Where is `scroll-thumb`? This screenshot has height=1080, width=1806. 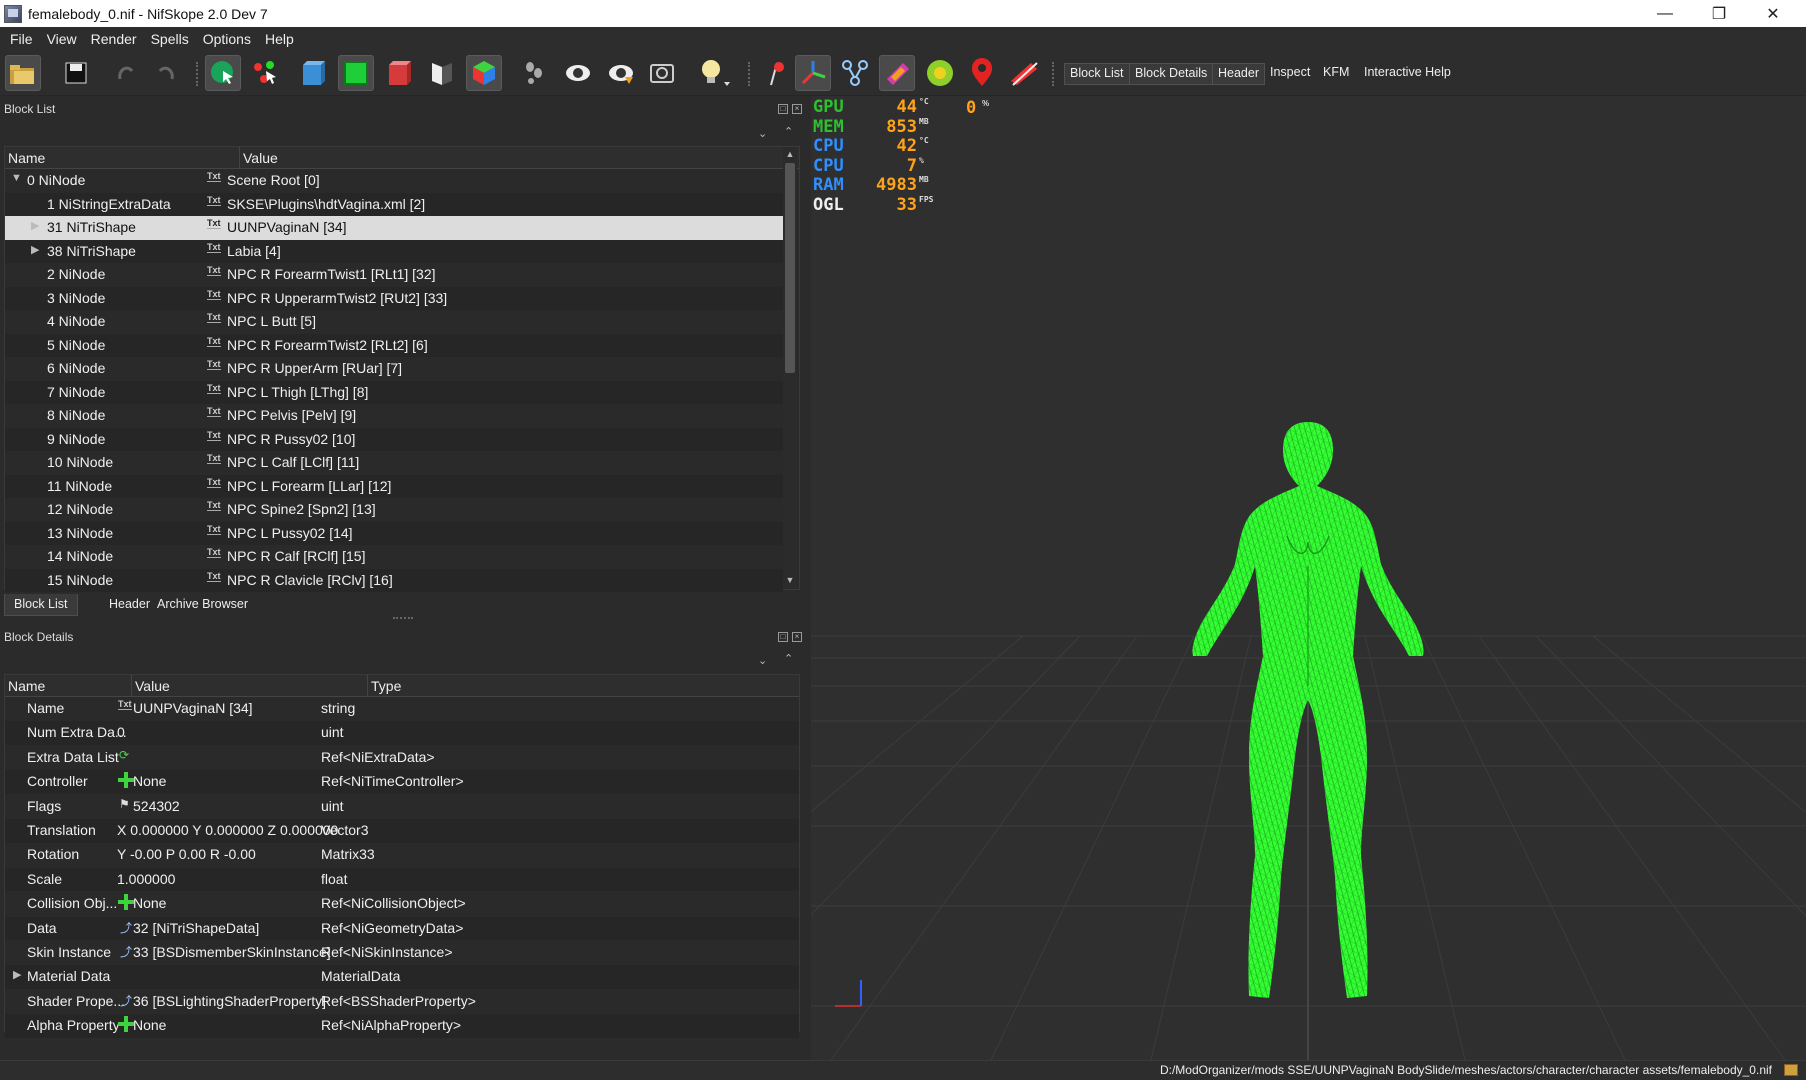 scroll-thumb is located at coordinates (790, 268).